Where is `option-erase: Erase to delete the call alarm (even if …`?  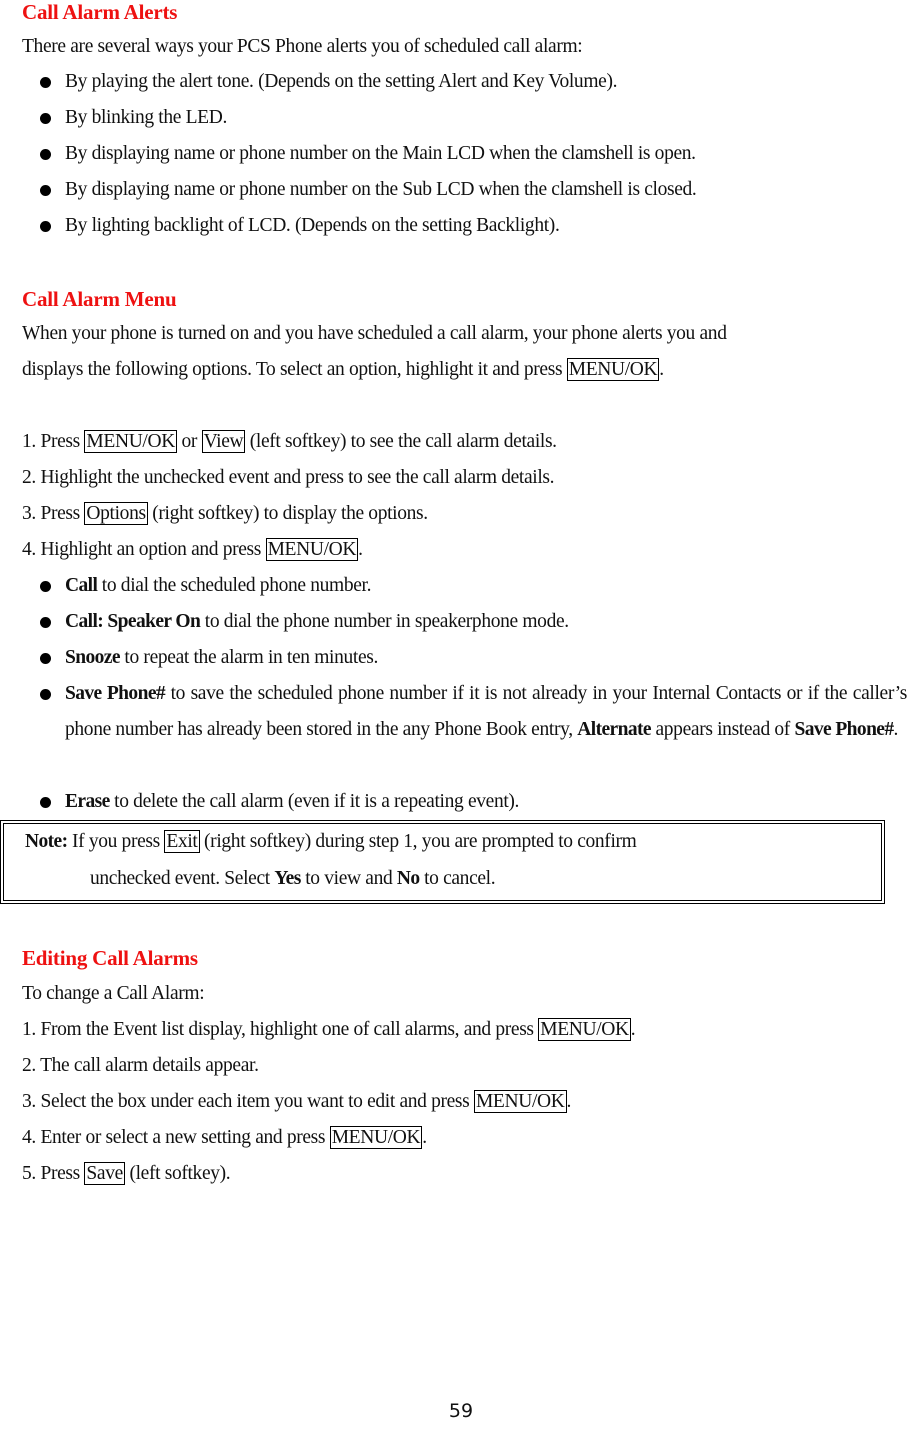 option-erase: Erase to delete the call alarm (even if … is located at coordinates (292, 802).